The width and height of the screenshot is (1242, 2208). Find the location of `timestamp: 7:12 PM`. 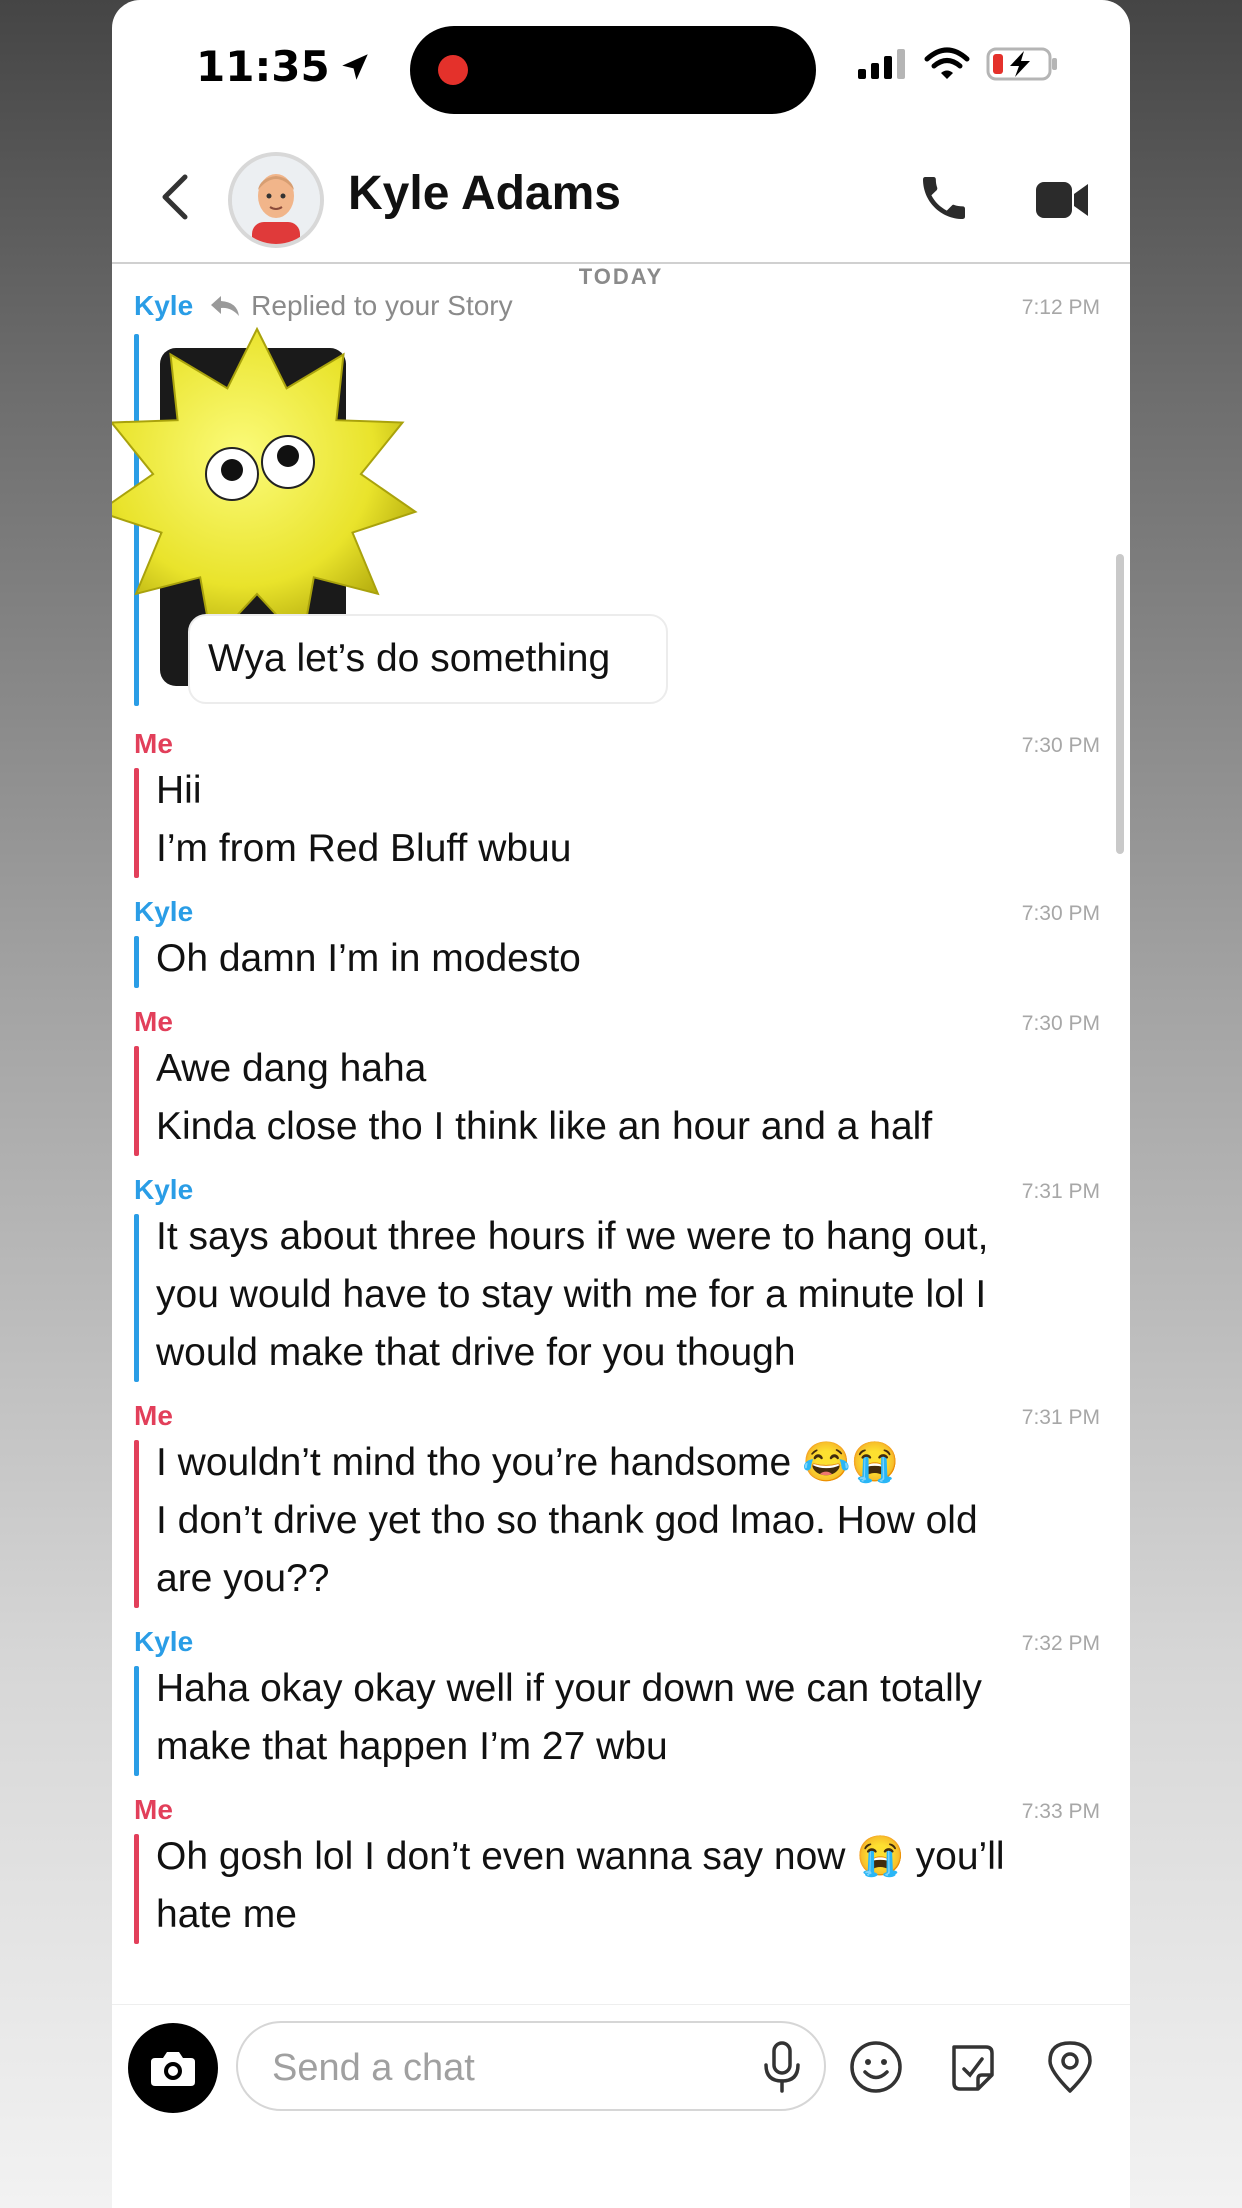

timestamp: 7:12 PM is located at coordinates (1060, 307).